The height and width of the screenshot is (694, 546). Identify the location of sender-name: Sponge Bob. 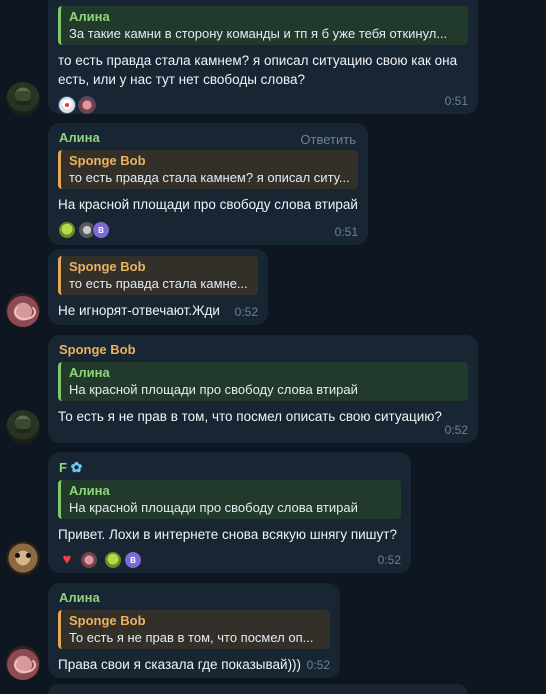
(263, 350).